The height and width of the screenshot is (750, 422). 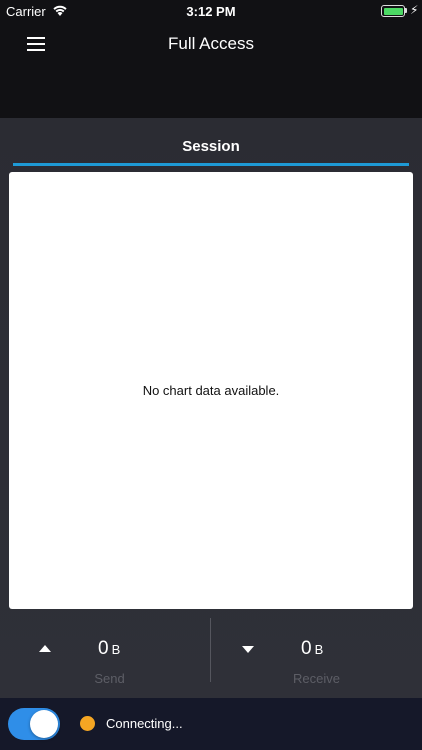 I want to click on battery-fill, so click(x=393, y=11).